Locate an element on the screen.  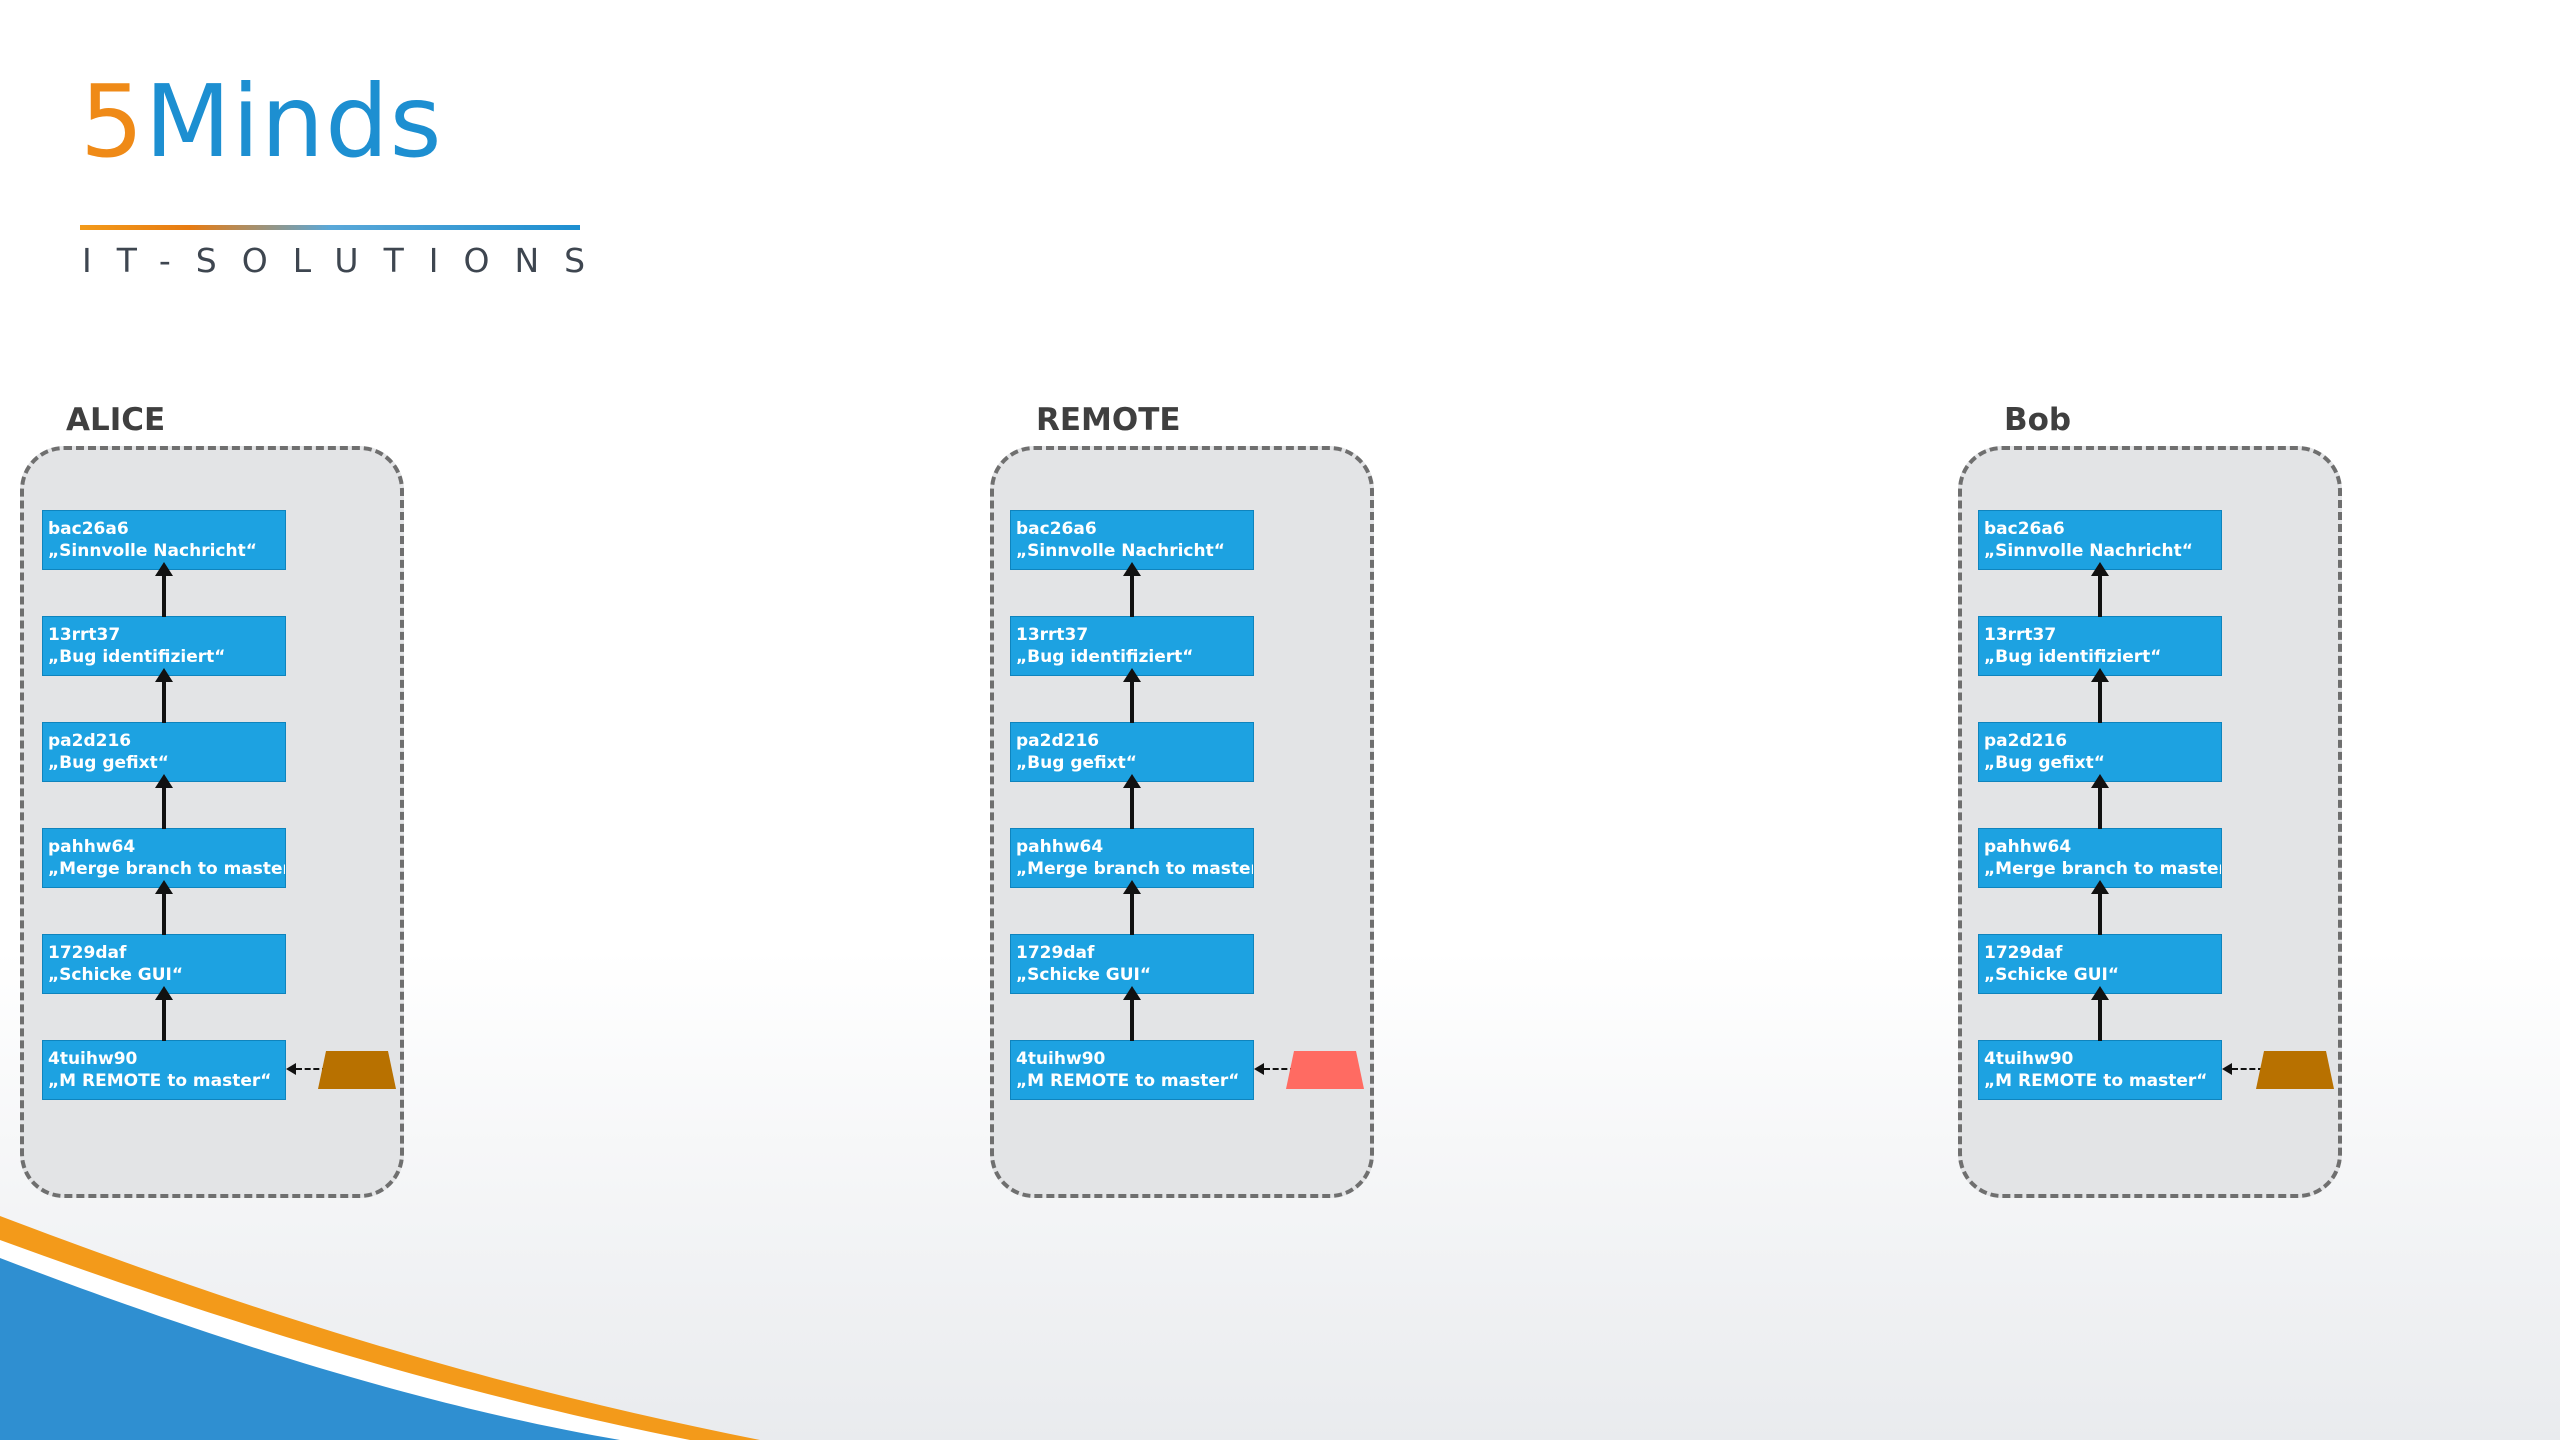
commit-box-alice-5: 1729daf „Schicke GUI“ is located at coordinates (164, 964).